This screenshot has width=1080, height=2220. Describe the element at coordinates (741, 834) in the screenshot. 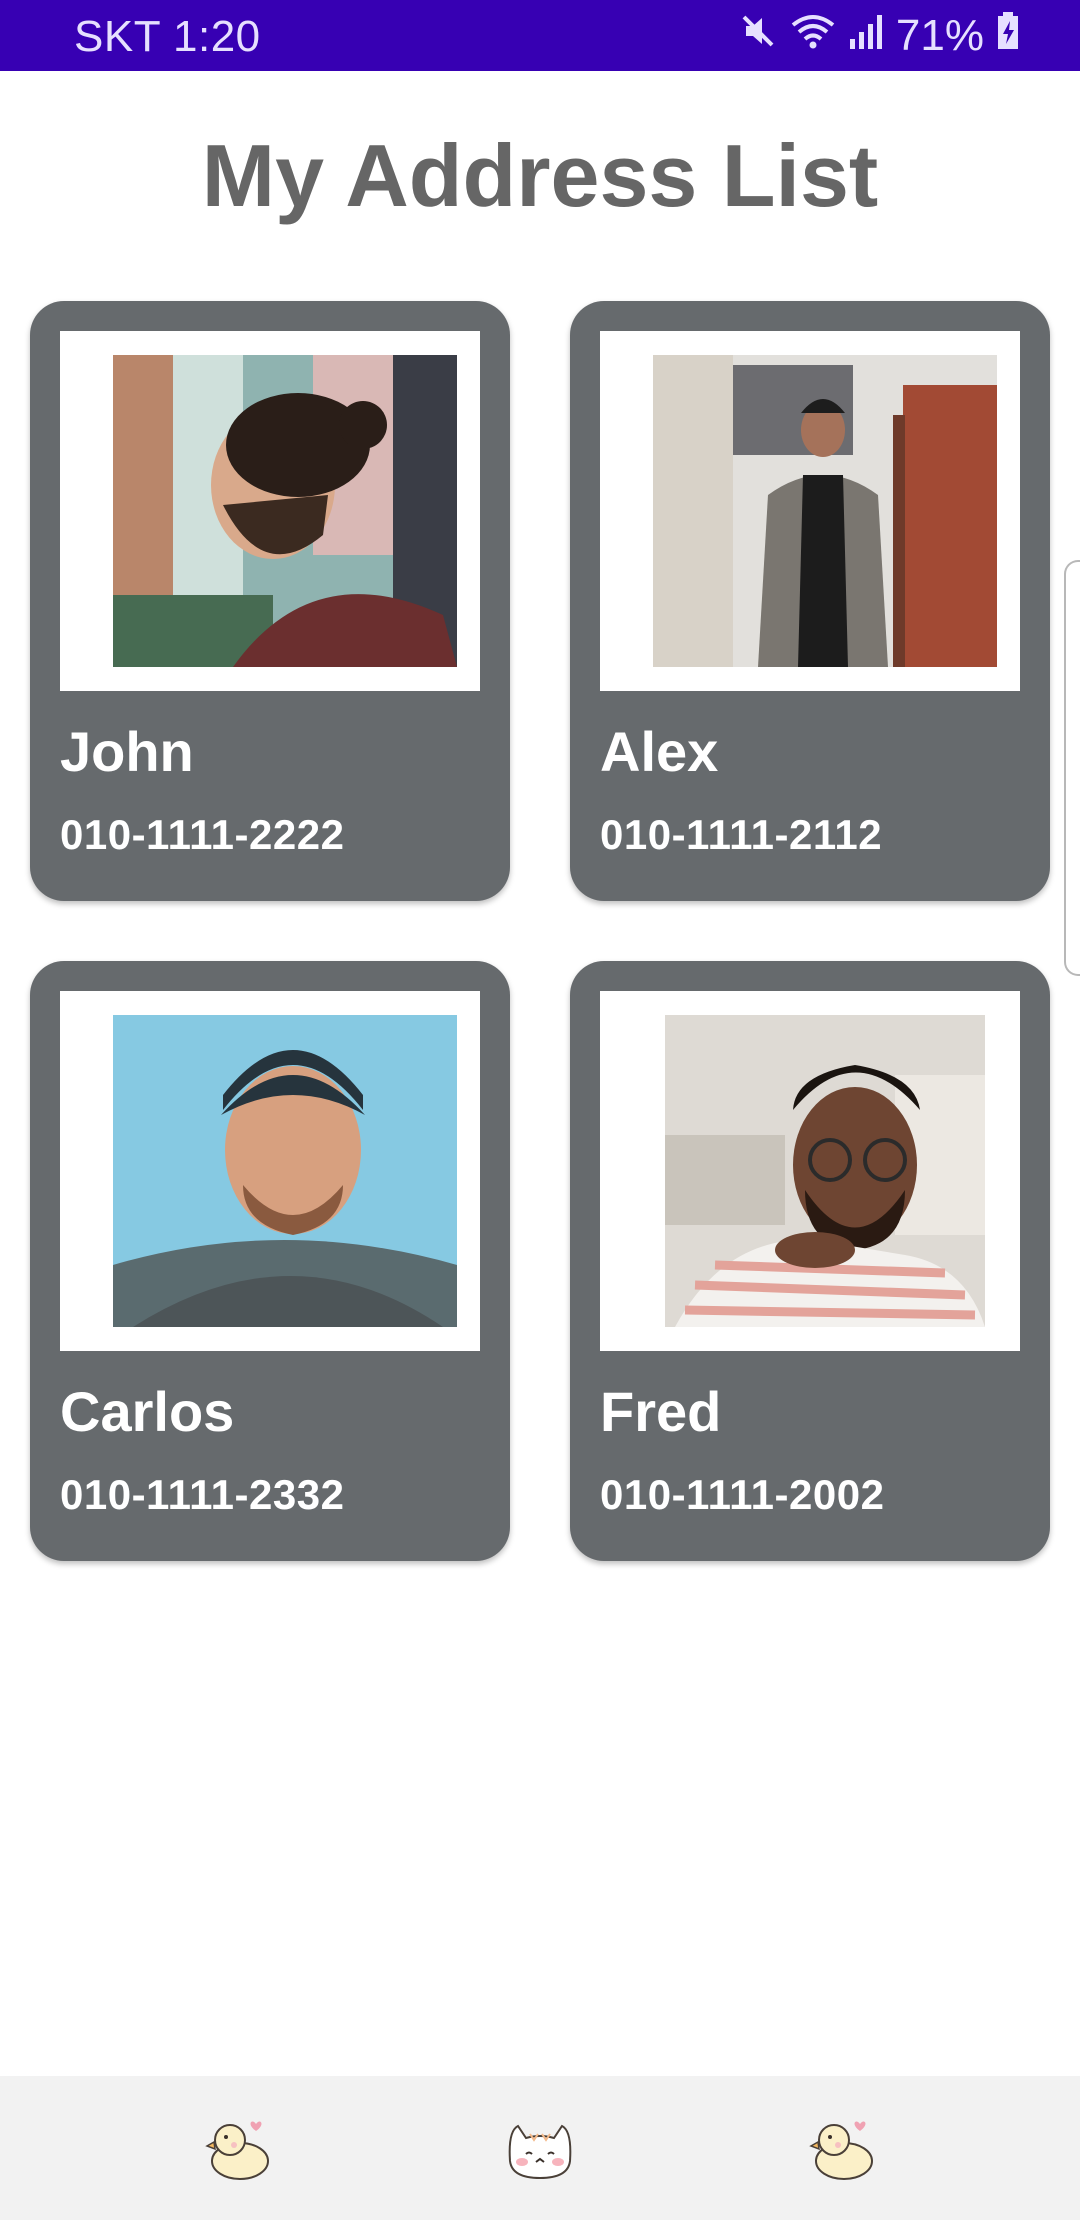

I see `contact-phone: 010-1111-2112` at that location.